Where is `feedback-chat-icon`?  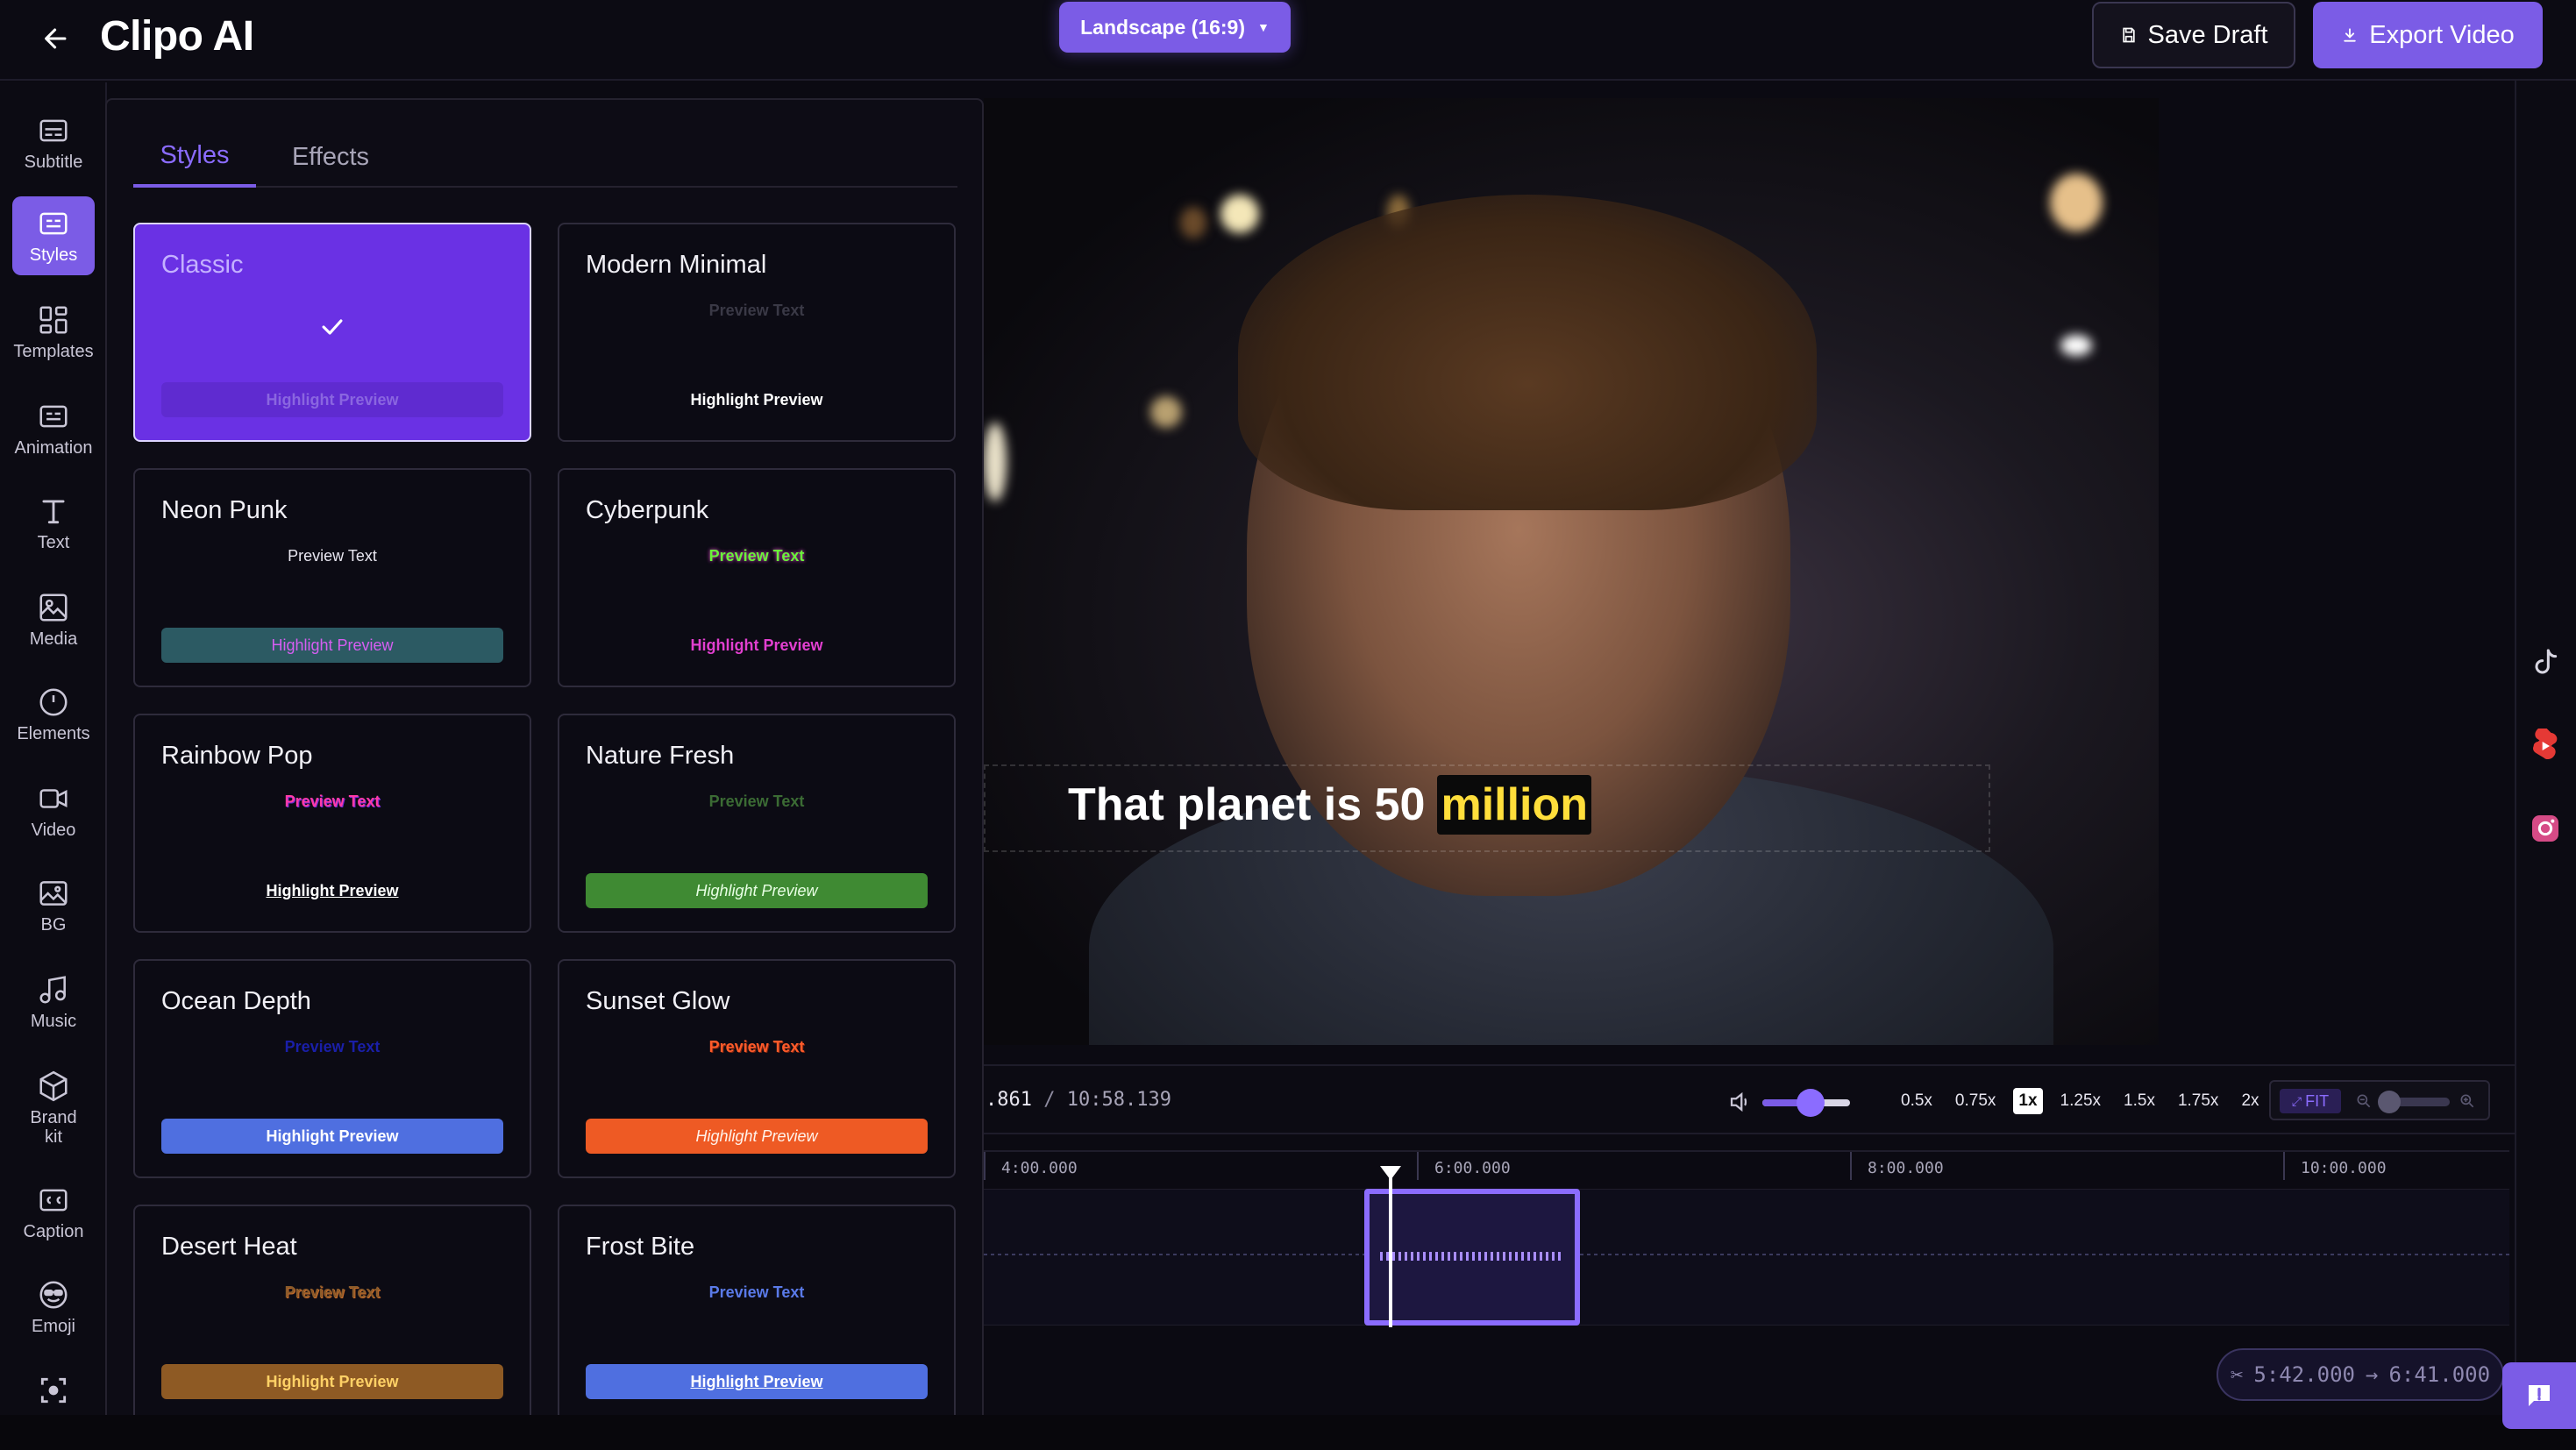
feedback-chat-icon is located at coordinates (2539, 1395).